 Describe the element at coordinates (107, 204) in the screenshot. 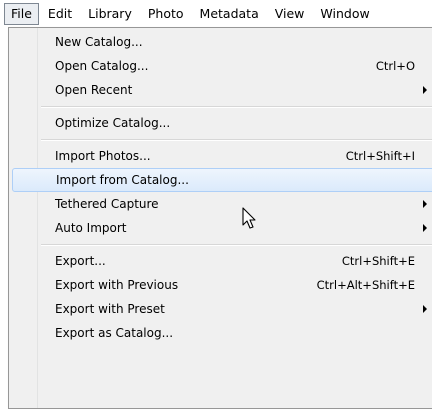

I see `menu-item-label: Tethered Capture` at that location.